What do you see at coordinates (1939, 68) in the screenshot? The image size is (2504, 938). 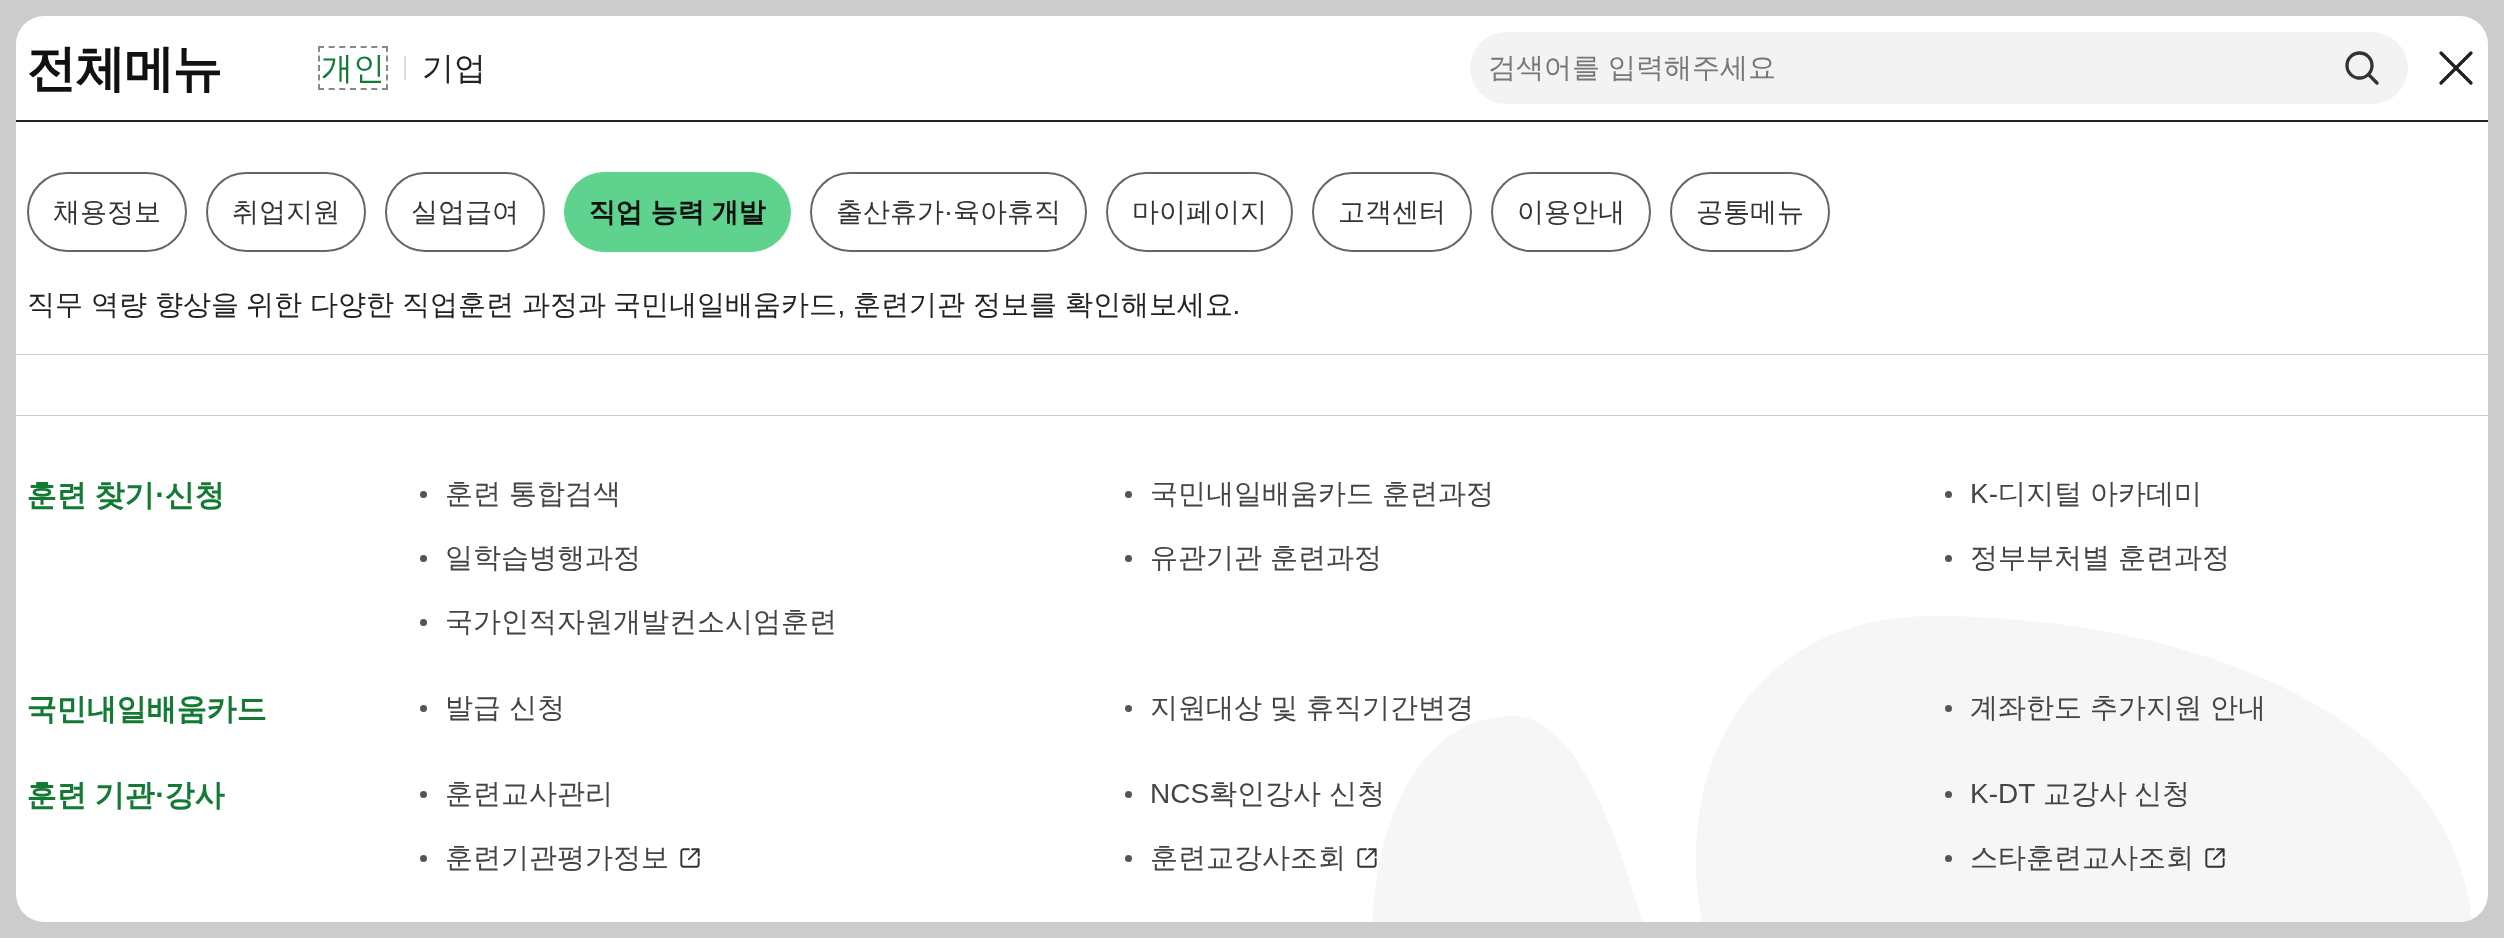 I see `search-field: 검색어를 입력해주세요` at bounding box center [1939, 68].